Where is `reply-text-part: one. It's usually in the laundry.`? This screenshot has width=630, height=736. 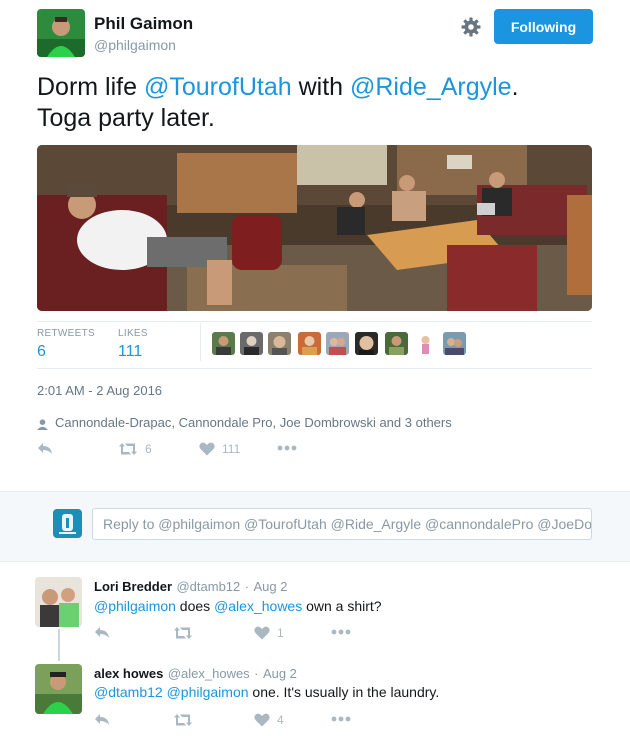
reply-text-part: one. It's usually in the laundry. is located at coordinates (344, 692).